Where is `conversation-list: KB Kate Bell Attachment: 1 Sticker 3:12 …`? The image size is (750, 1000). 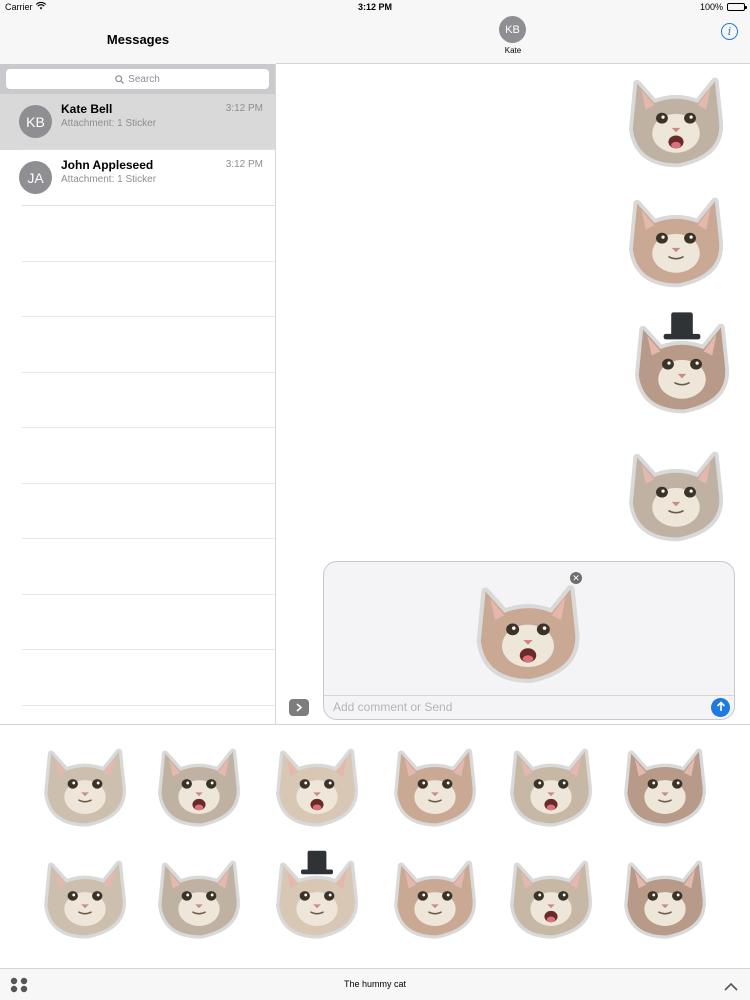 conversation-list: KB Kate Bell Attachment: 1 Sticker 3:12 … is located at coordinates (137, 150).